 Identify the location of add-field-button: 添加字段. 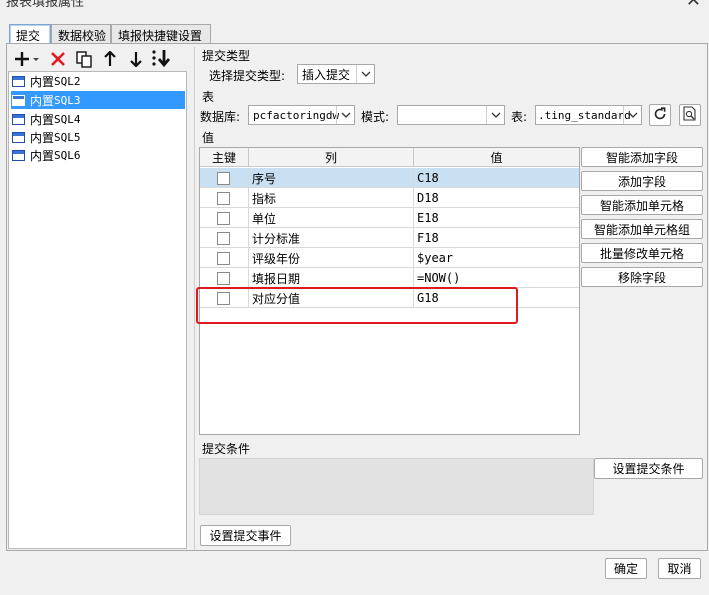
(642, 181).